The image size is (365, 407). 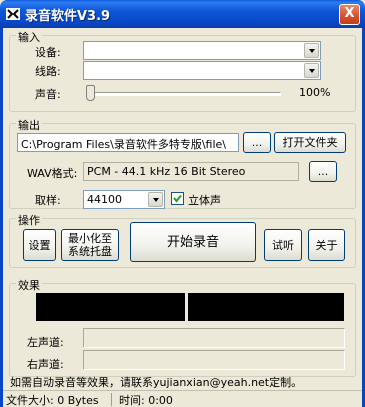 I want to click on right-channel-label: 右声道:, so click(x=45, y=364).